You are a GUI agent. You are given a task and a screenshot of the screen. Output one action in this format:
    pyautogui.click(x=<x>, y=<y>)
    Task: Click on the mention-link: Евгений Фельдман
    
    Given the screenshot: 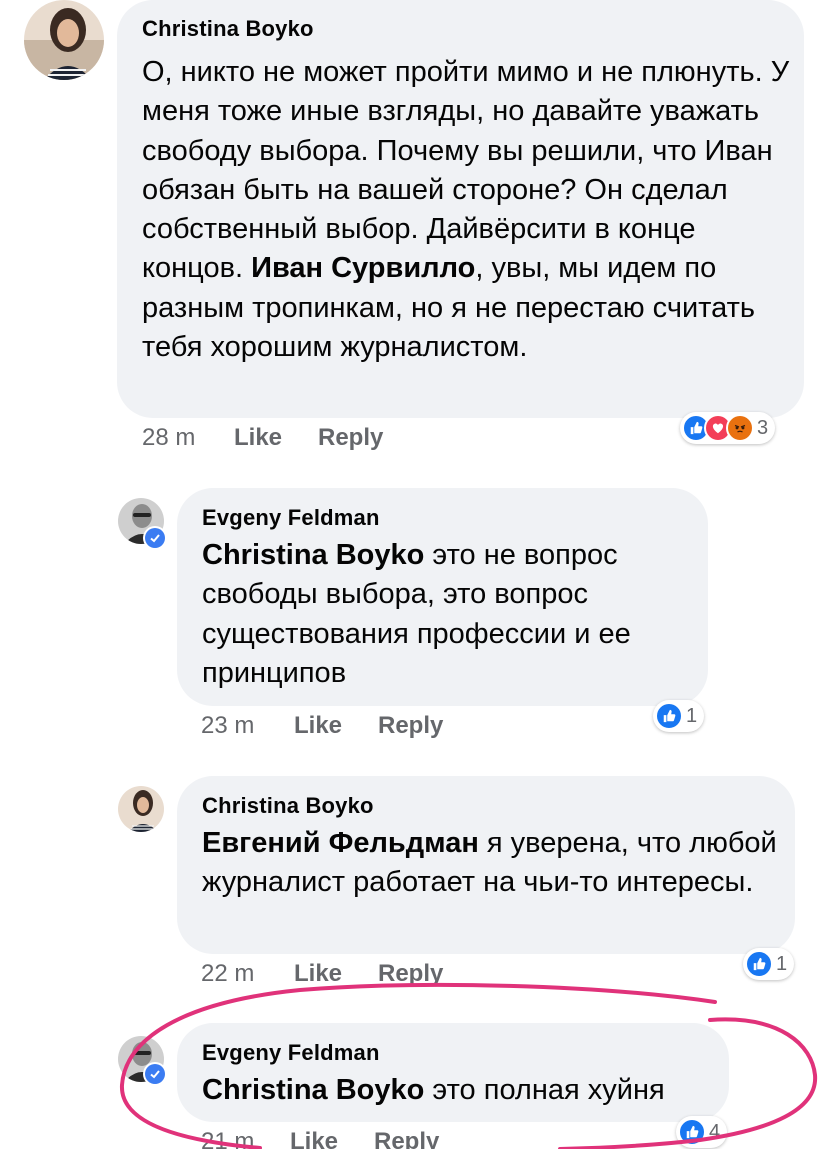 What is the action you would take?
    pyautogui.click(x=340, y=843)
    